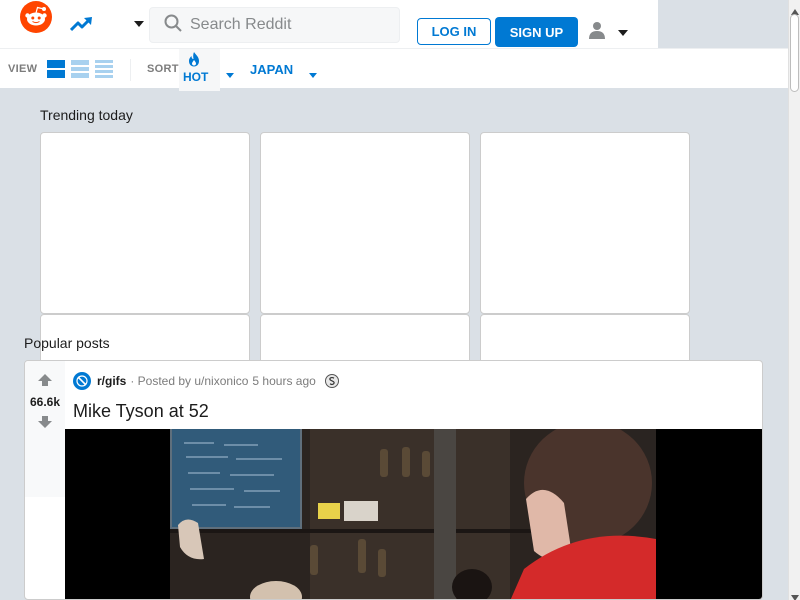  I want to click on posted-by: · Posted by u/nixonico, so click(189, 381).